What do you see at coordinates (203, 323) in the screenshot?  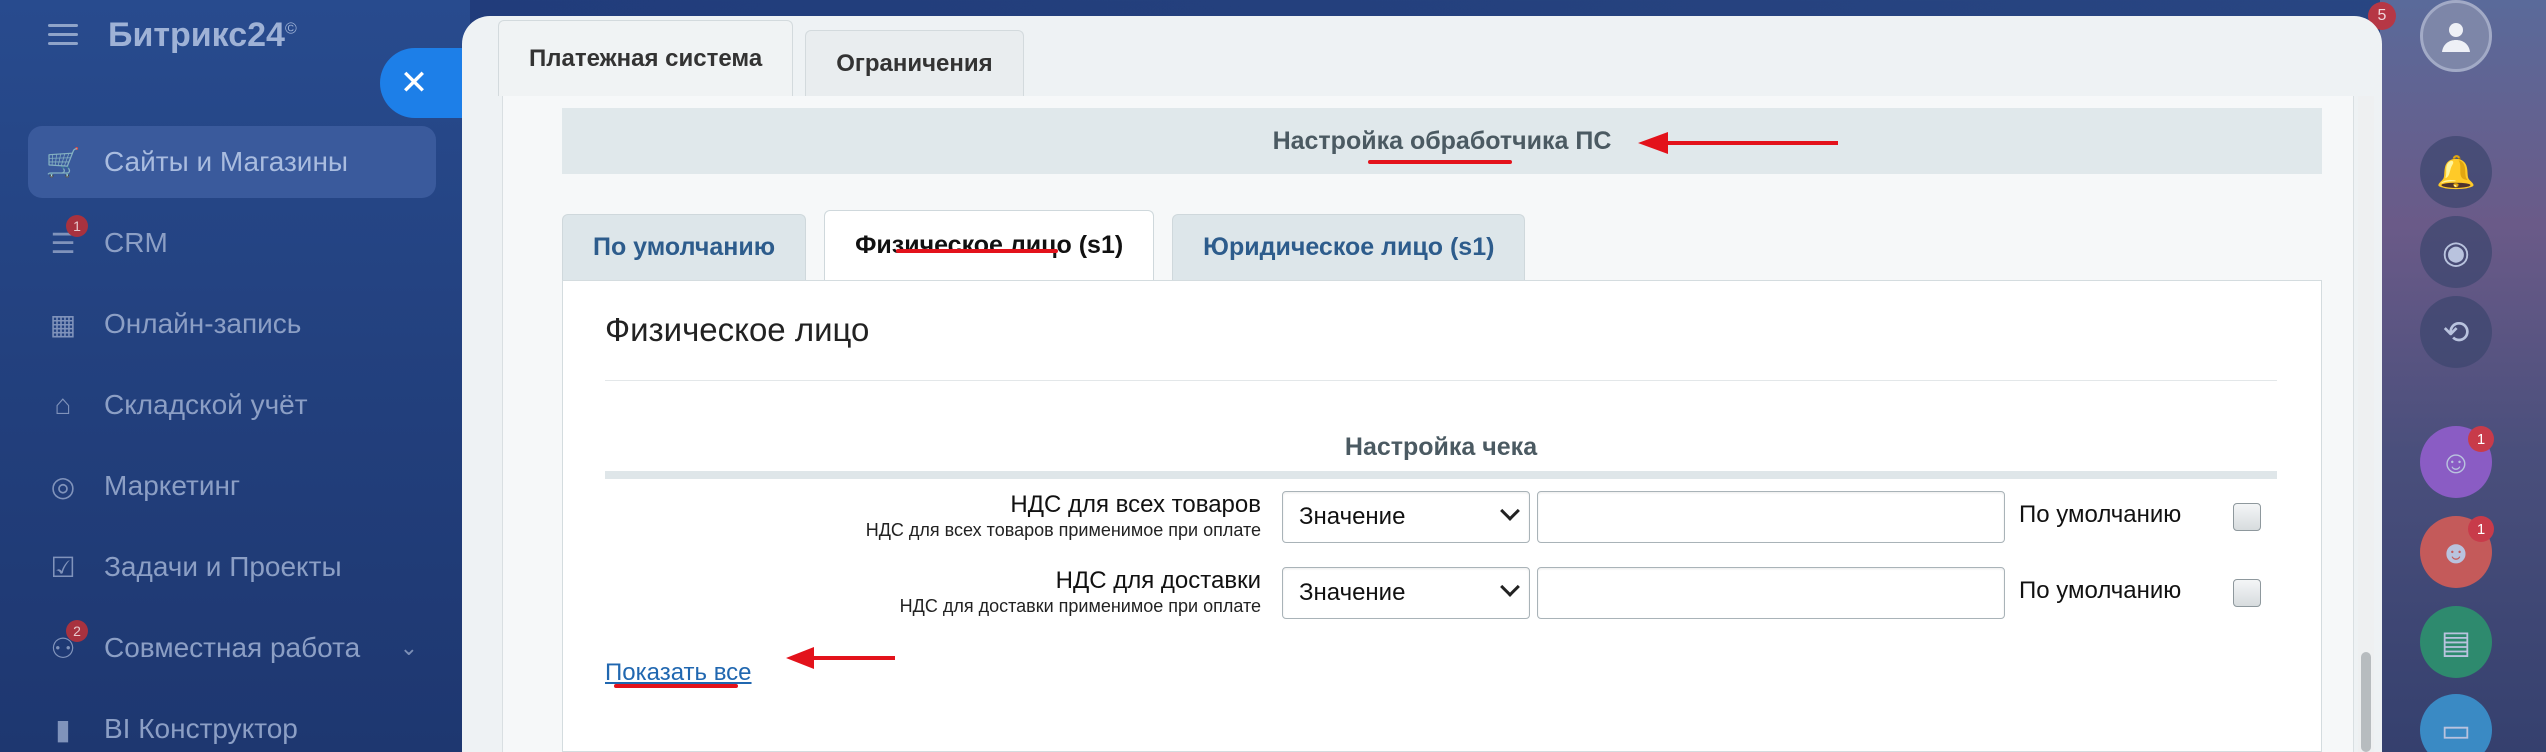 I see `sidebar-item-label: Онлайн-запись` at bounding box center [203, 323].